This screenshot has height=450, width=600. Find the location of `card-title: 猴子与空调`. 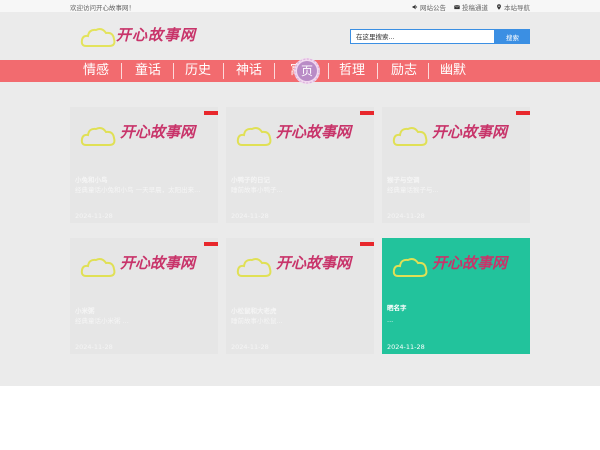

card-title: 猴子与空调 is located at coordinates (403, 180).